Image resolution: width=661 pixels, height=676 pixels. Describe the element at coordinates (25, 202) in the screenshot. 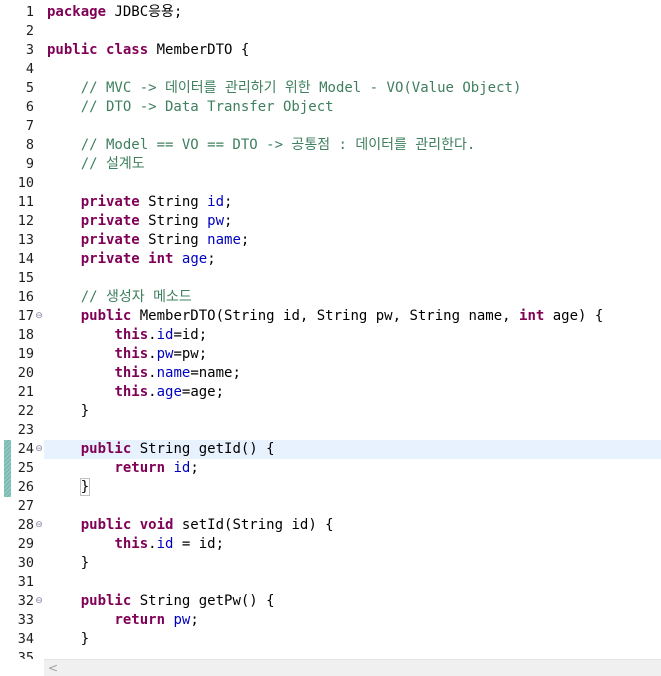

I see `line-number: 11` at that location.